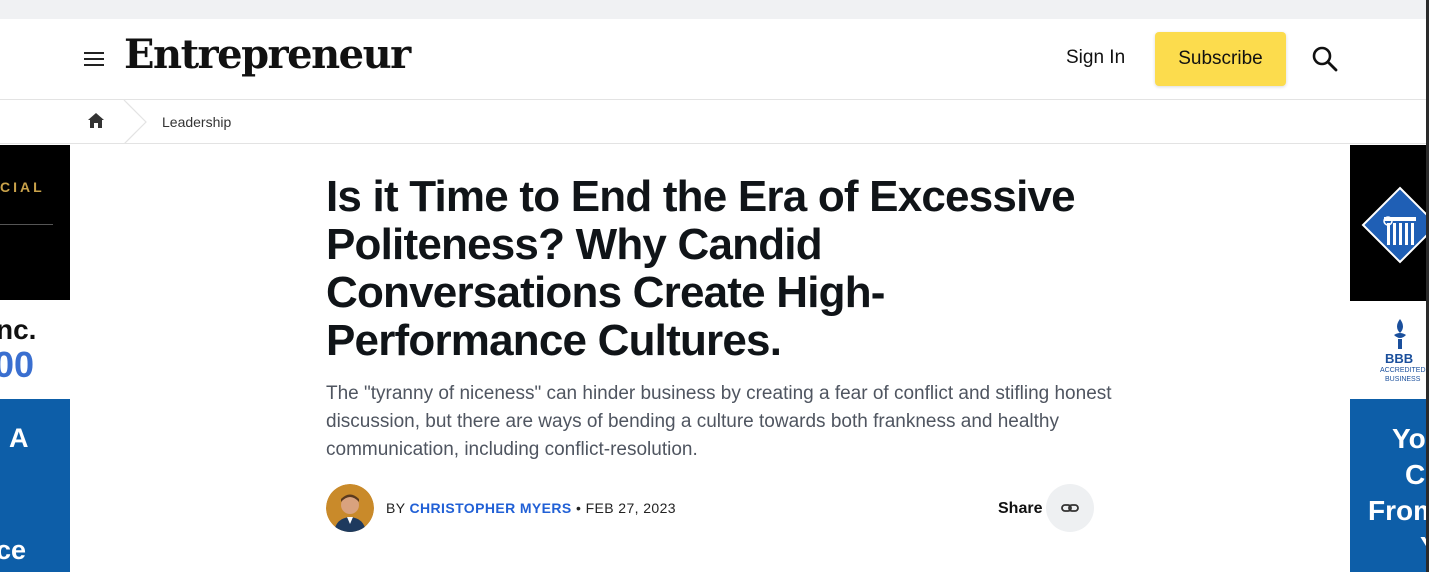  Describe the element at coordinates (135, 122) in the screenshot. I see `breadcrumb-separator` at that location.